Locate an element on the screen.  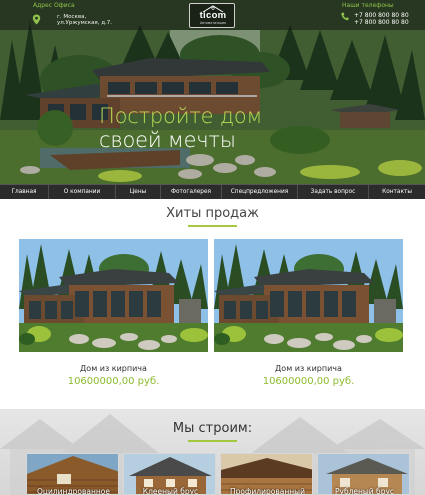
nav-item-prices: Цены is located at coordinates (138, 192).